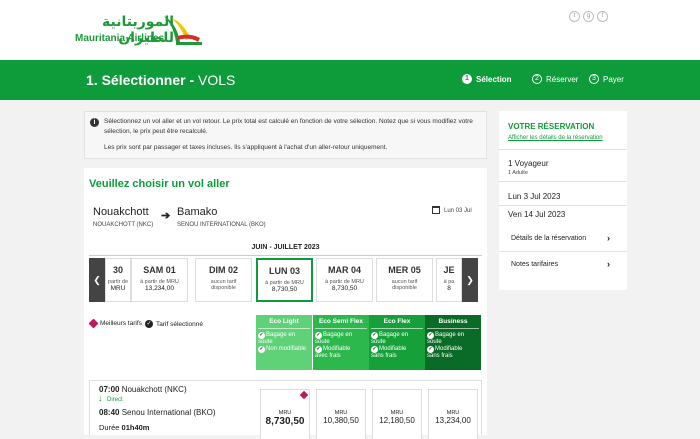  Describe the element at coordinates (602, 16) in the screenshot. I see `facebook-icon: f` at that location.